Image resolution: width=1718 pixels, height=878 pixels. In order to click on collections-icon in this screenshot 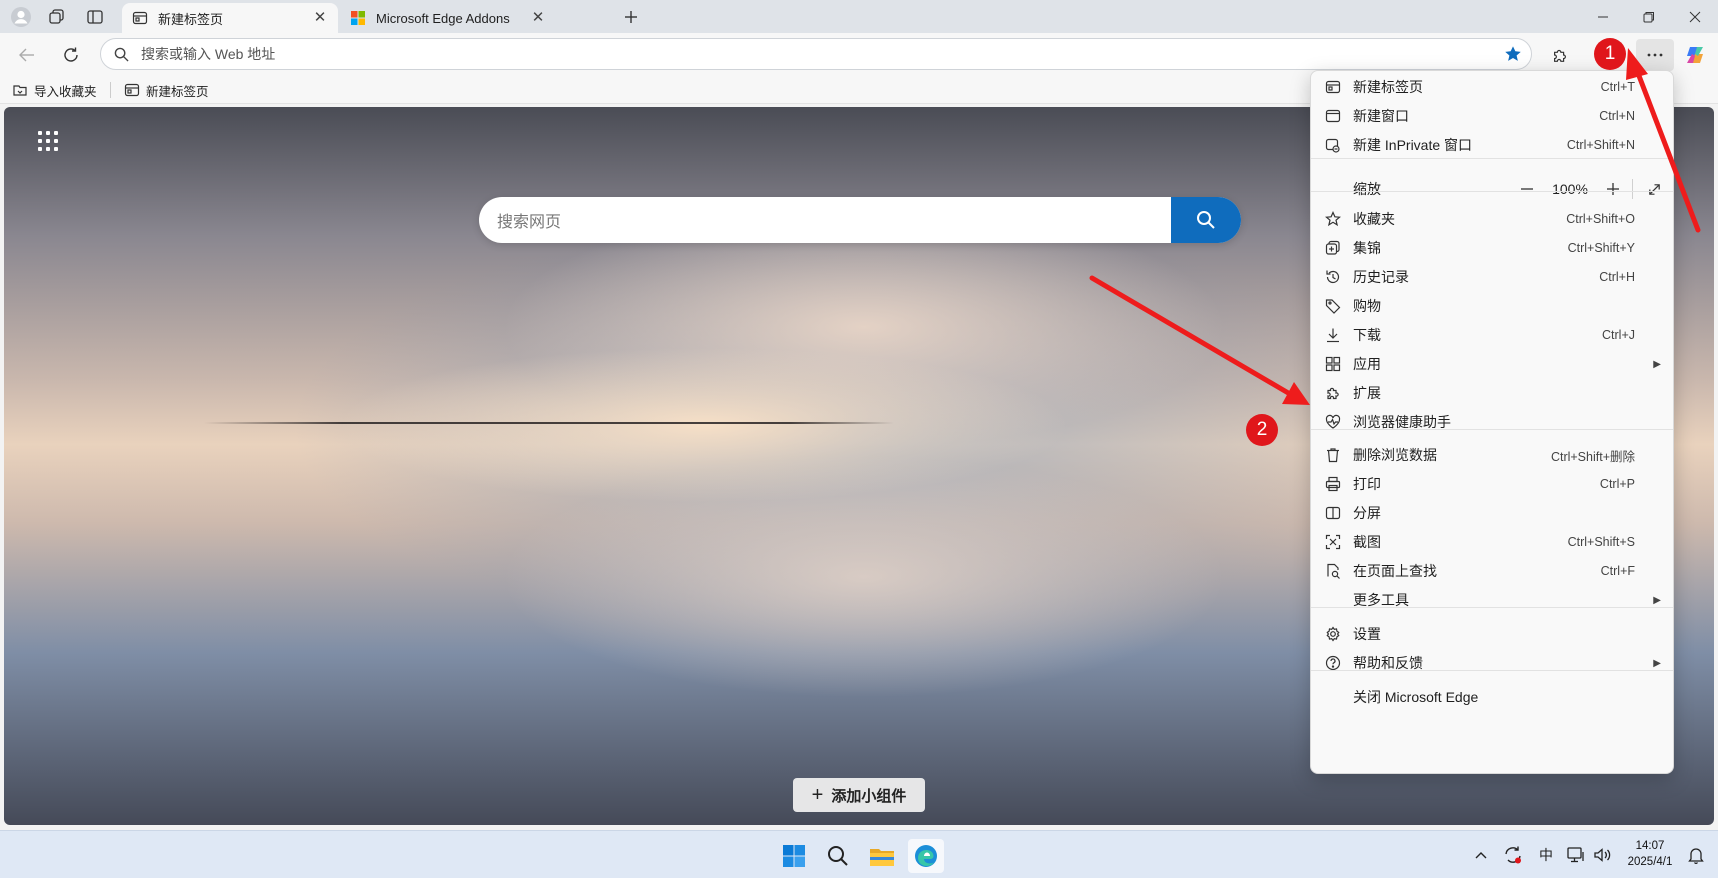, I will do `click(1332, 247)`.